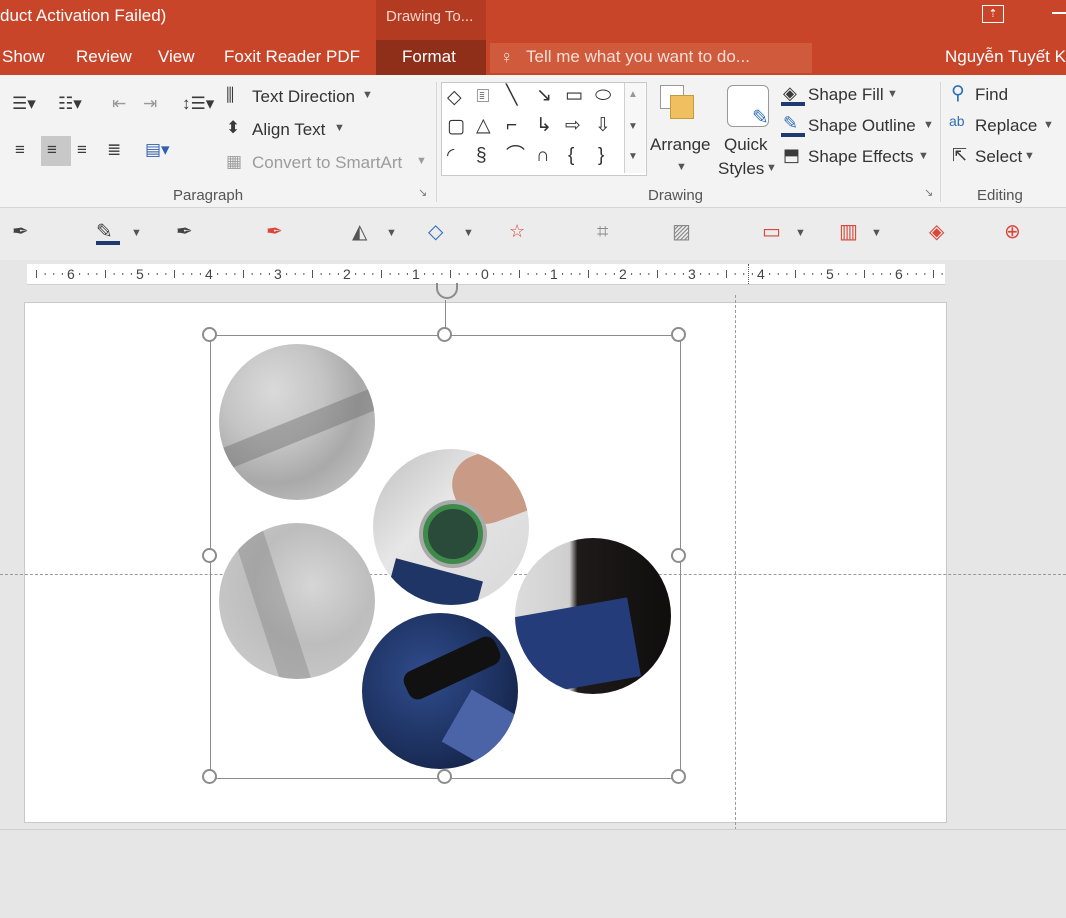 The height and width of the screenshot is (918, 1066). What do you see at coordinates (150, 103) in the screenshot?
I see `increase-indent-icon: ⇥` at bounding box center [150, 103].